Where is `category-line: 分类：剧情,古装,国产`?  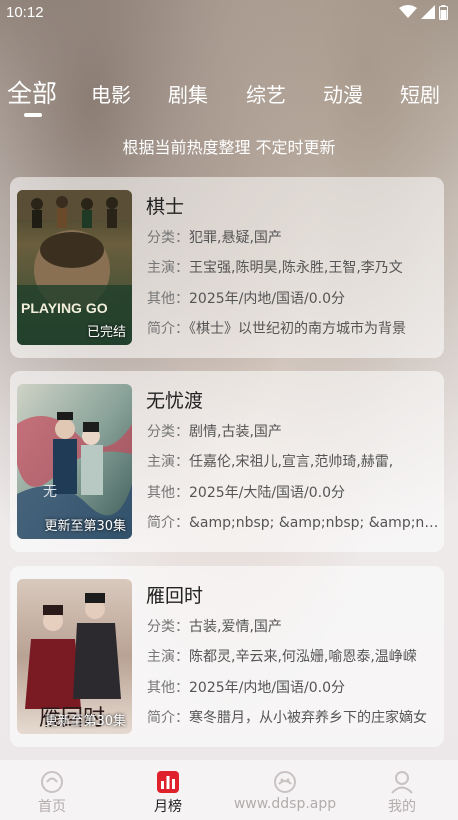 category-line: 分类：剧情,古装,国产 is located at coordinates (214, 432).